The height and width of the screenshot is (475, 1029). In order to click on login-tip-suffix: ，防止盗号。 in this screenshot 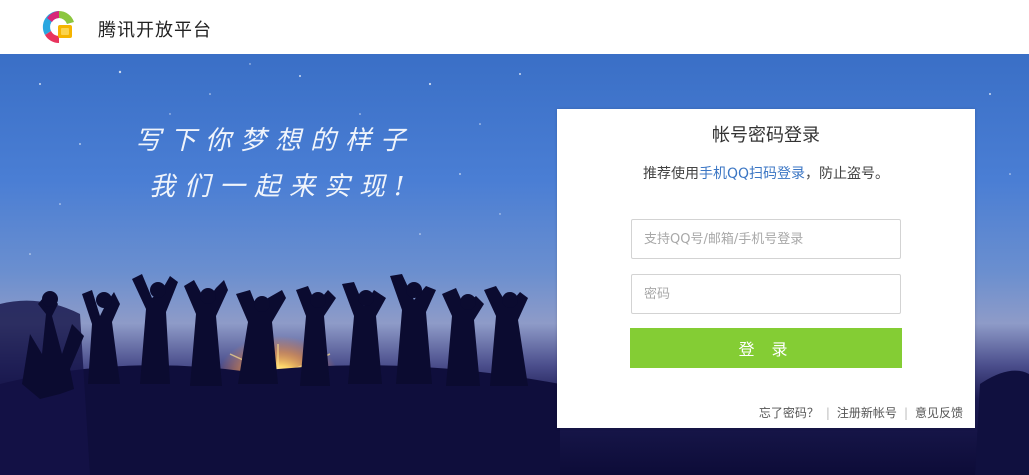, I will do `click(847, 174)`.